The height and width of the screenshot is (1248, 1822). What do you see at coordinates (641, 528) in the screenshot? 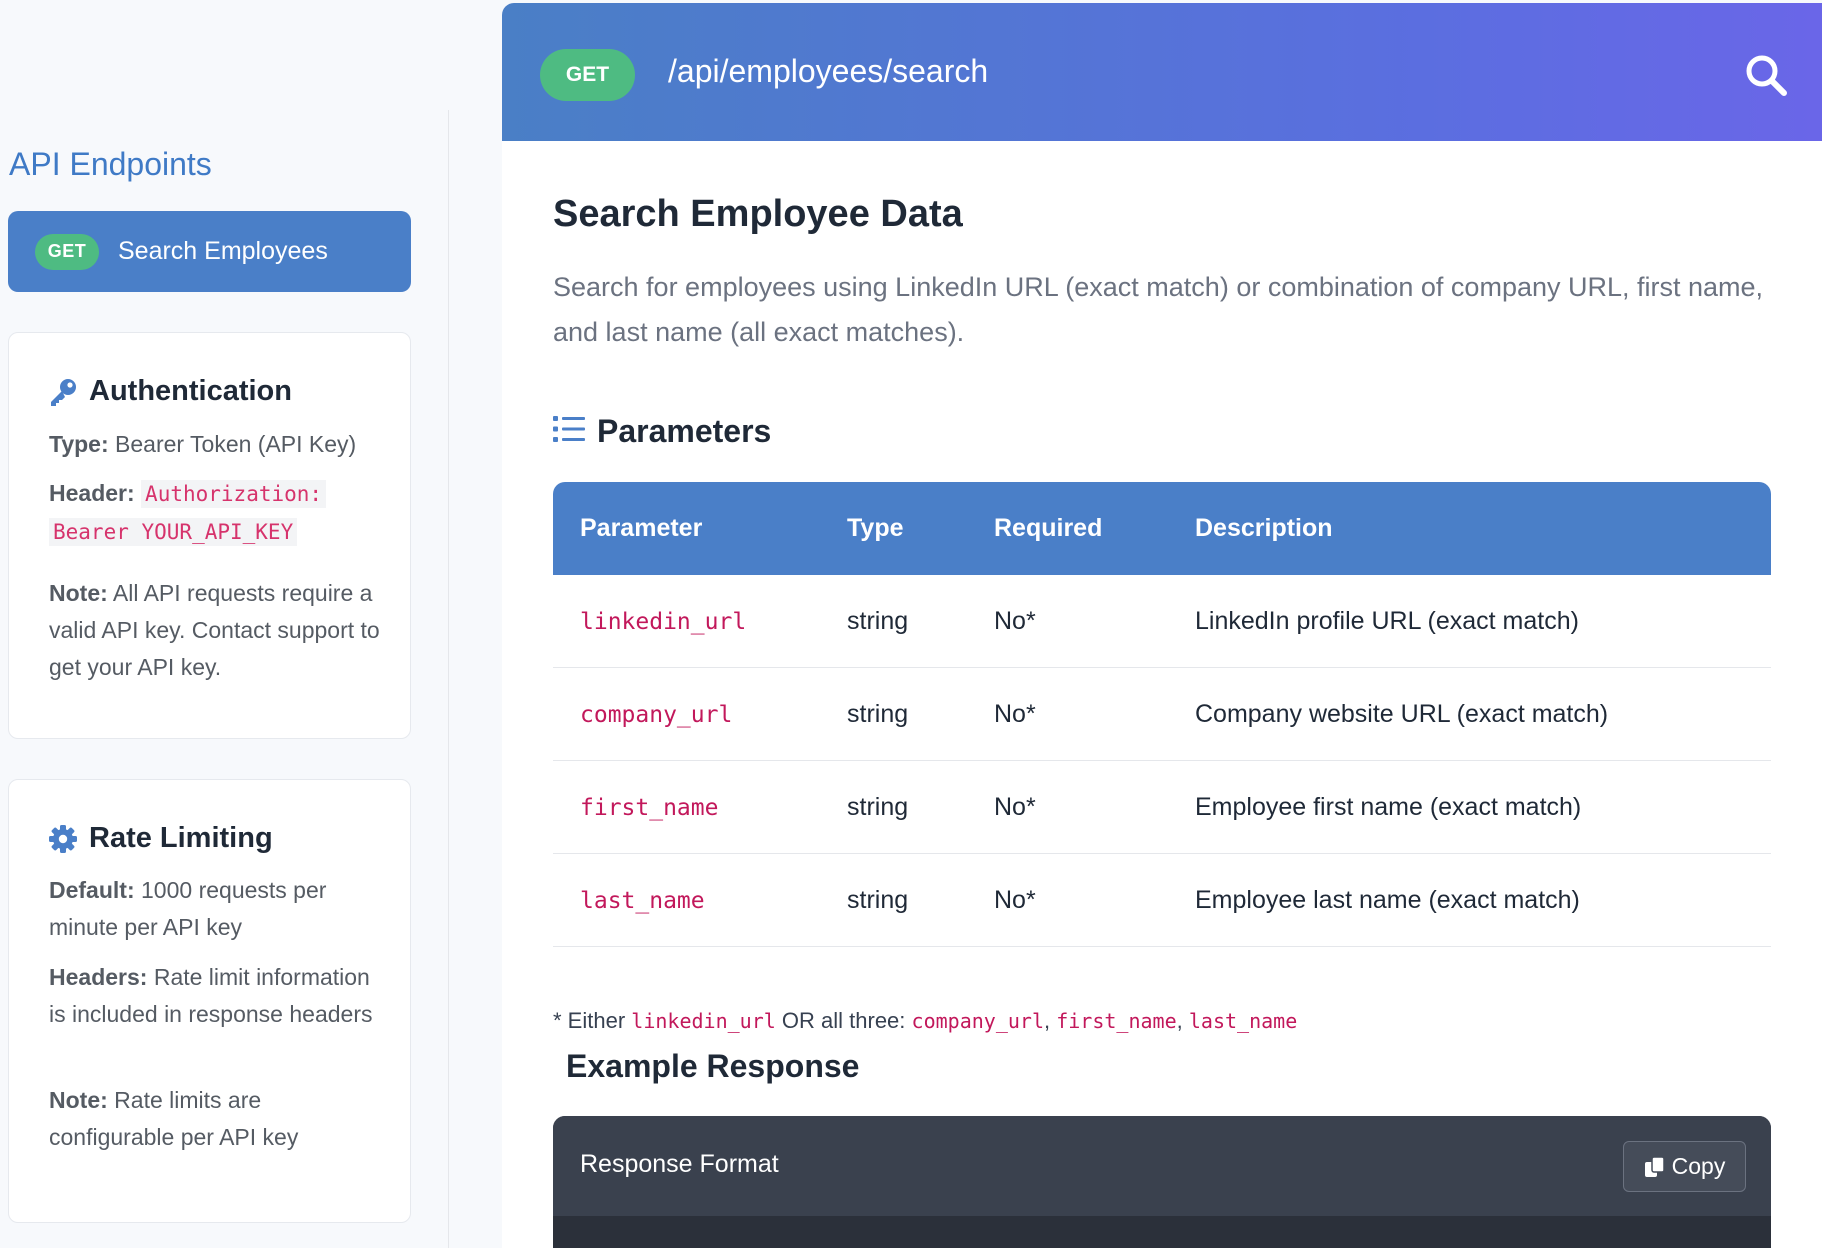
I see `column-header-parameter: Parameter` at bounding box center [641, 528].